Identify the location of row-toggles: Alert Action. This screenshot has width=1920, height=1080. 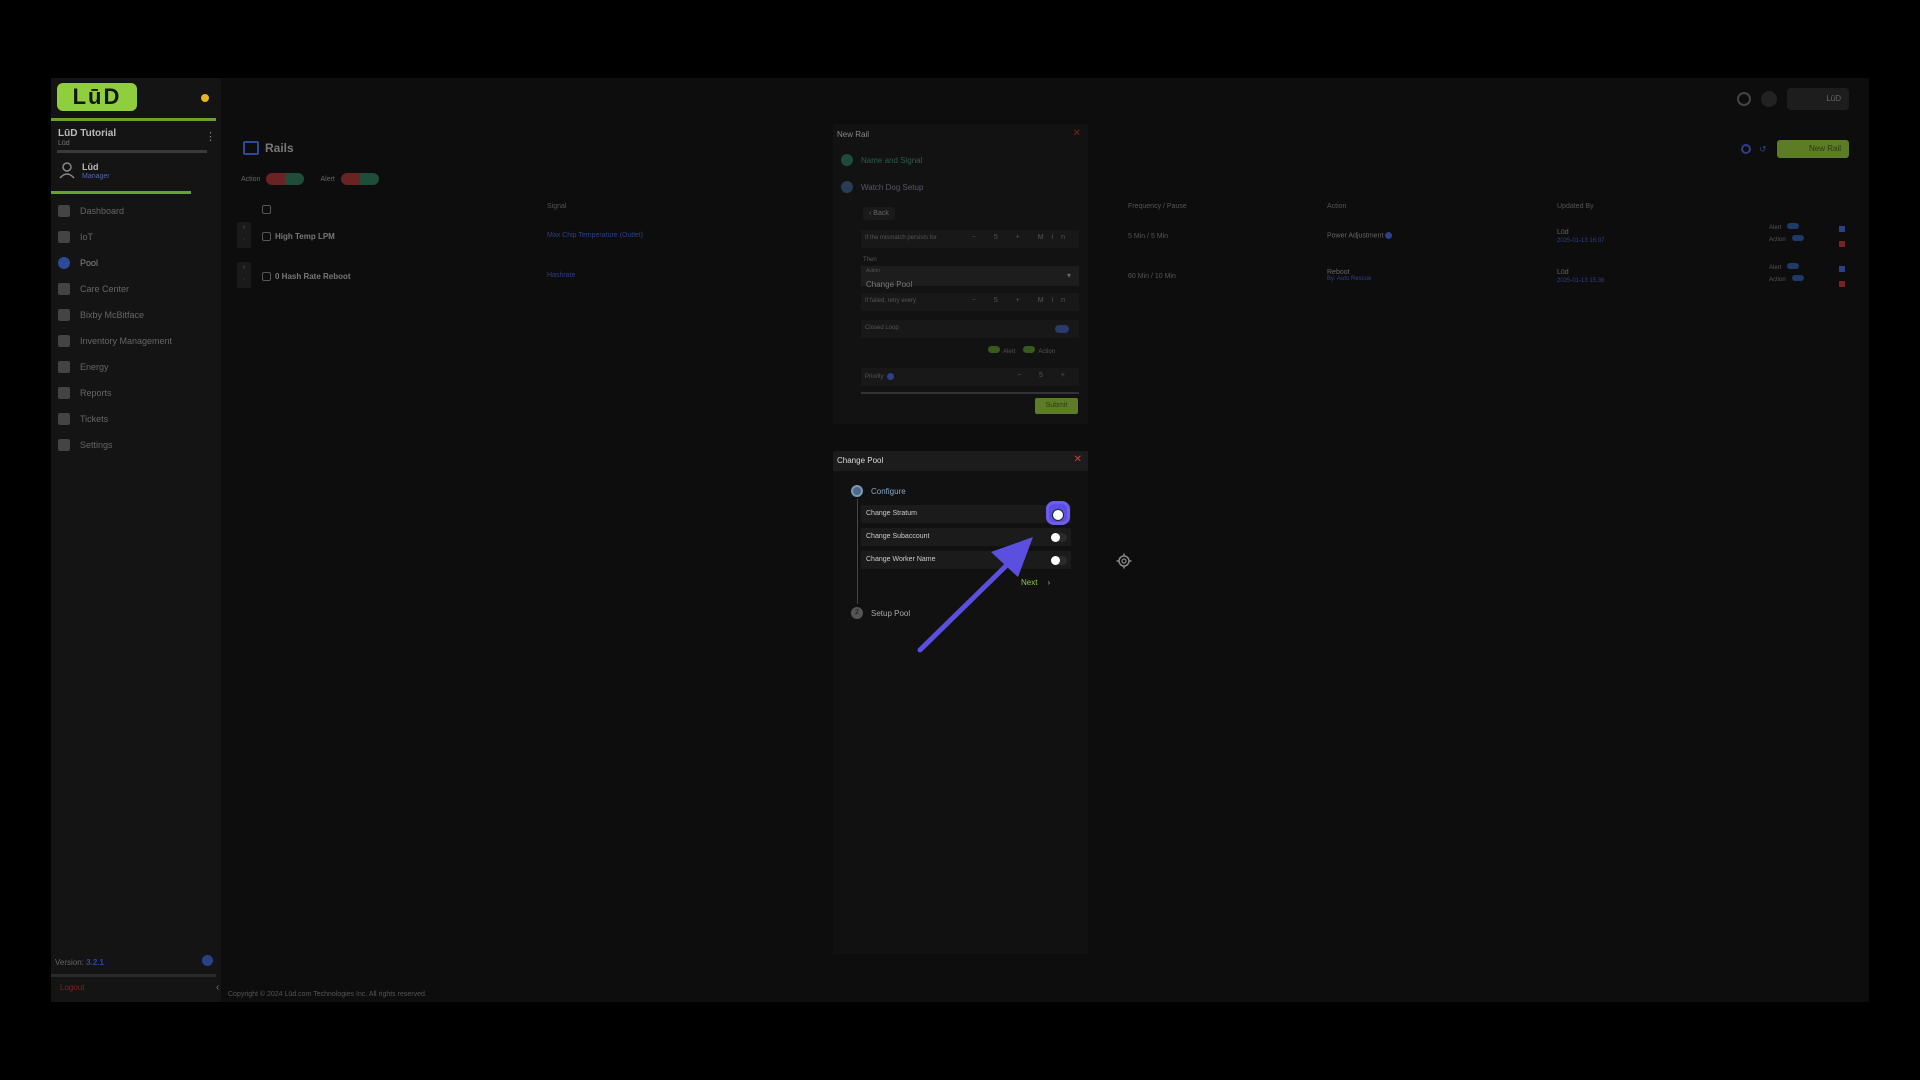
(1786, 234).